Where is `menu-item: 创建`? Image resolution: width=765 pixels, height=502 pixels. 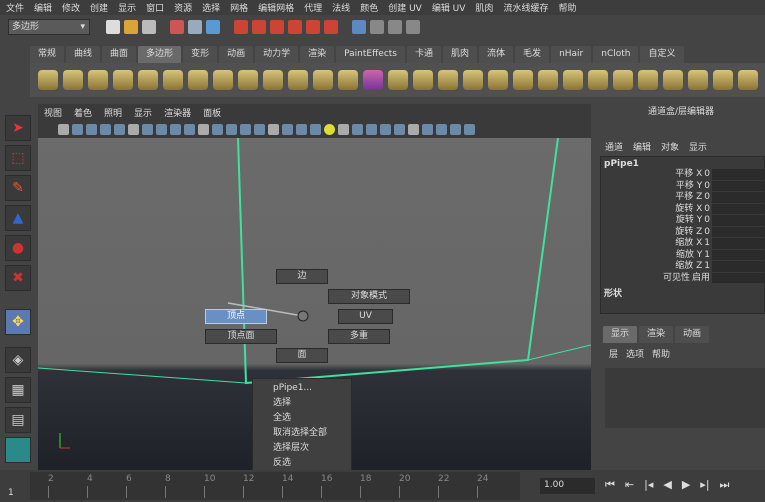 menu-item: 创建 is located at coordinates (99, 7).